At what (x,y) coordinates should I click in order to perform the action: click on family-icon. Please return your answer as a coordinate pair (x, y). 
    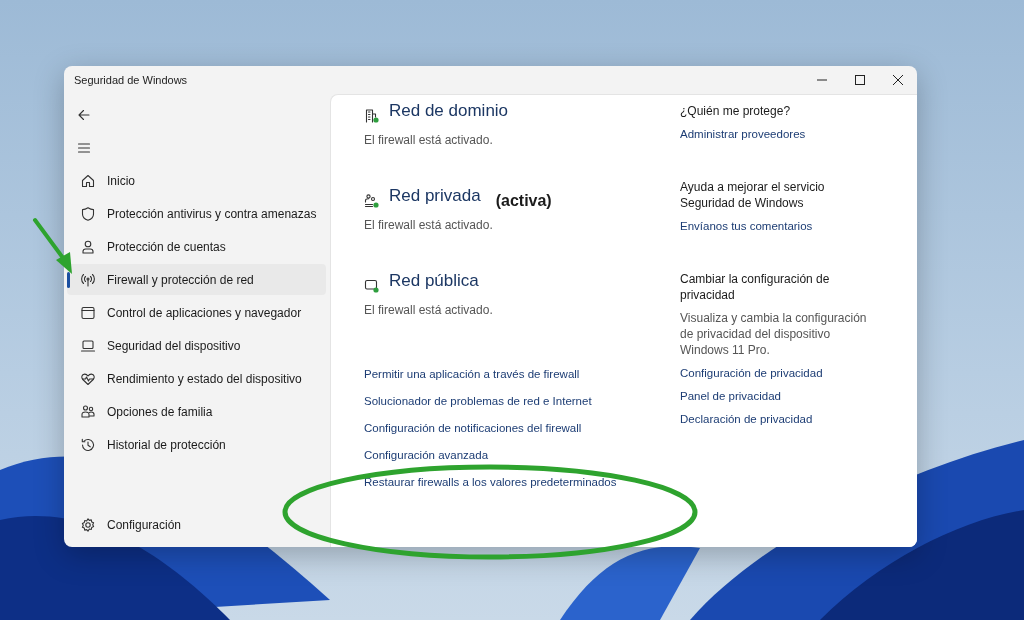
    Looking at the image, I should click on (88, 411).